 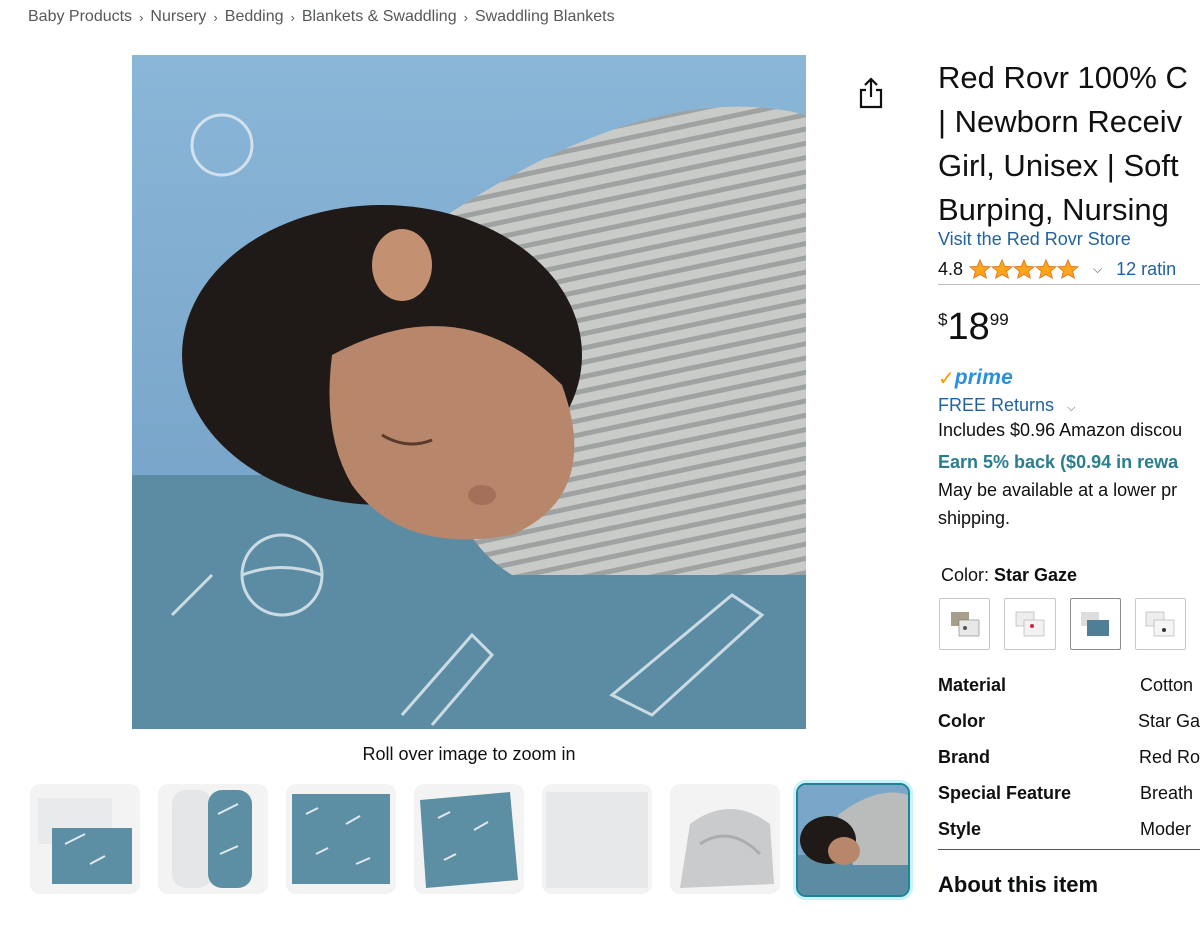 What do you see at coordinates (469, 754) in the screenshot?
I see `zoom-hint: Roll over image to zoom in` at bounding box center [469, 754].